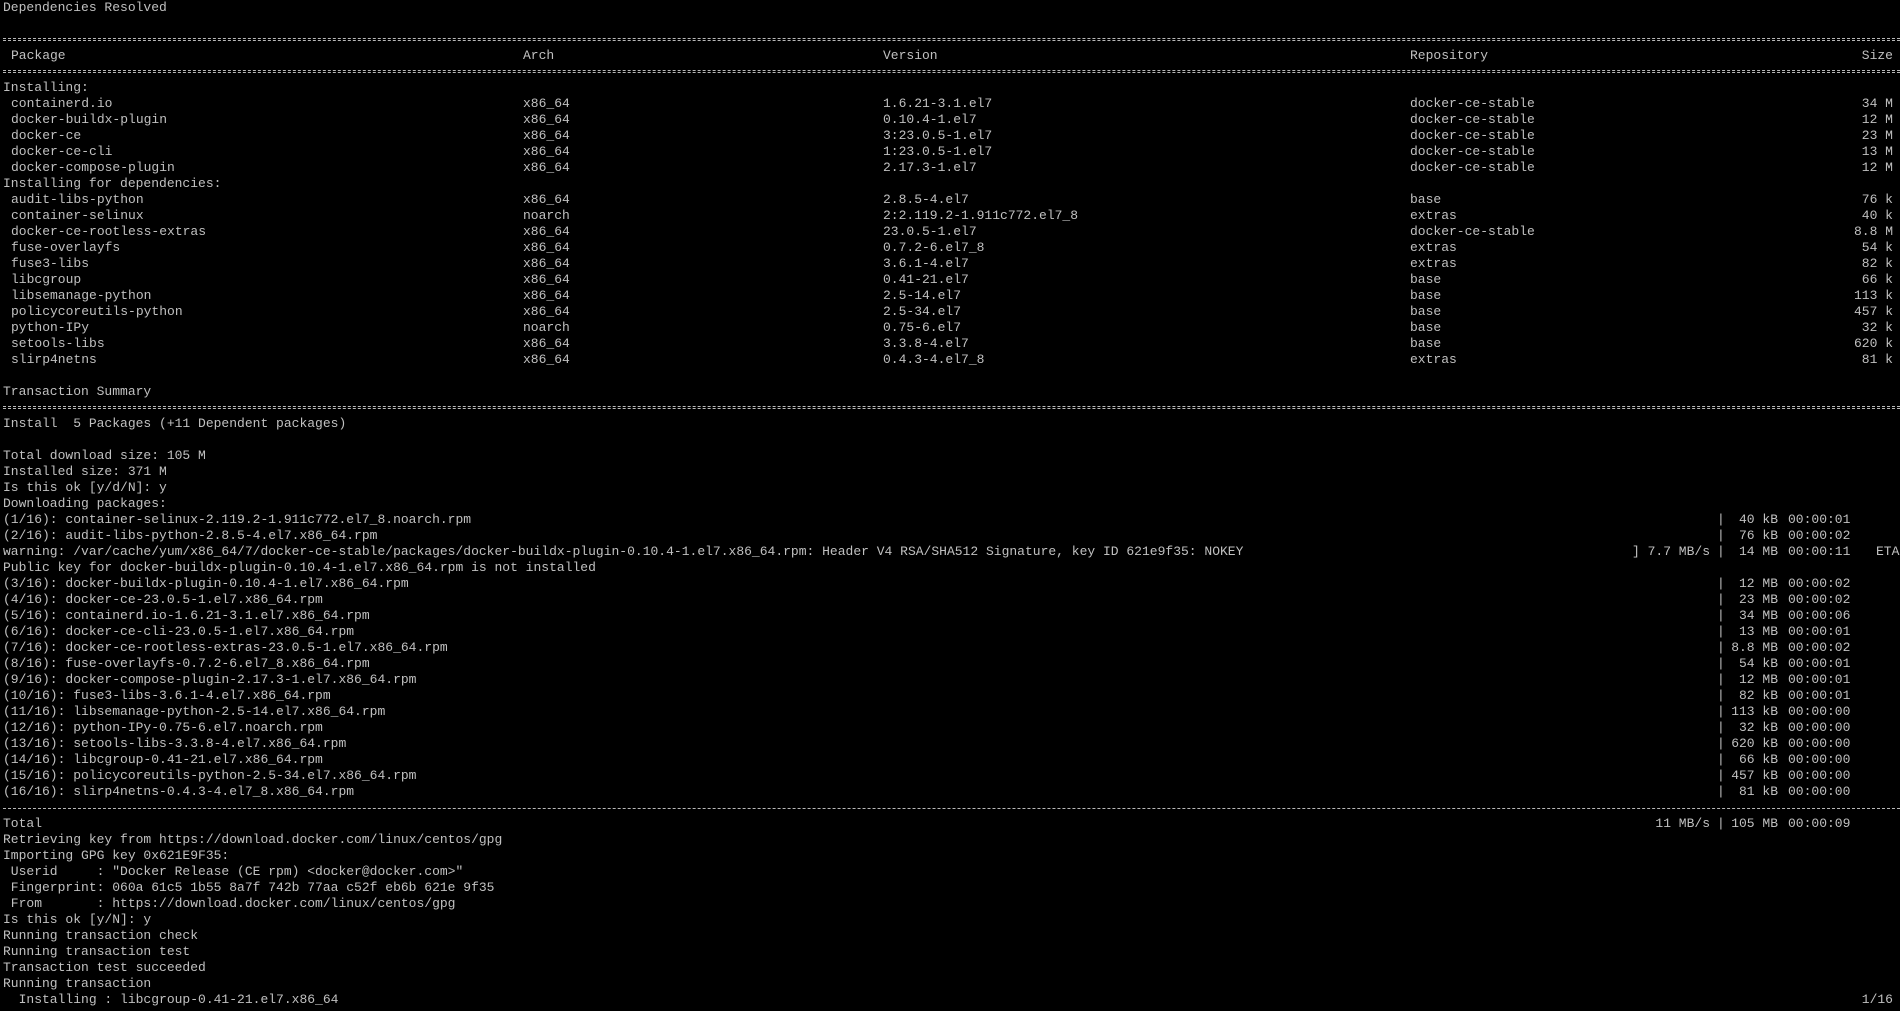  What do you see at coordinates (539, 55) in the screenshot?
I see `header-arch: Arch` at bounding box center [539, 55].